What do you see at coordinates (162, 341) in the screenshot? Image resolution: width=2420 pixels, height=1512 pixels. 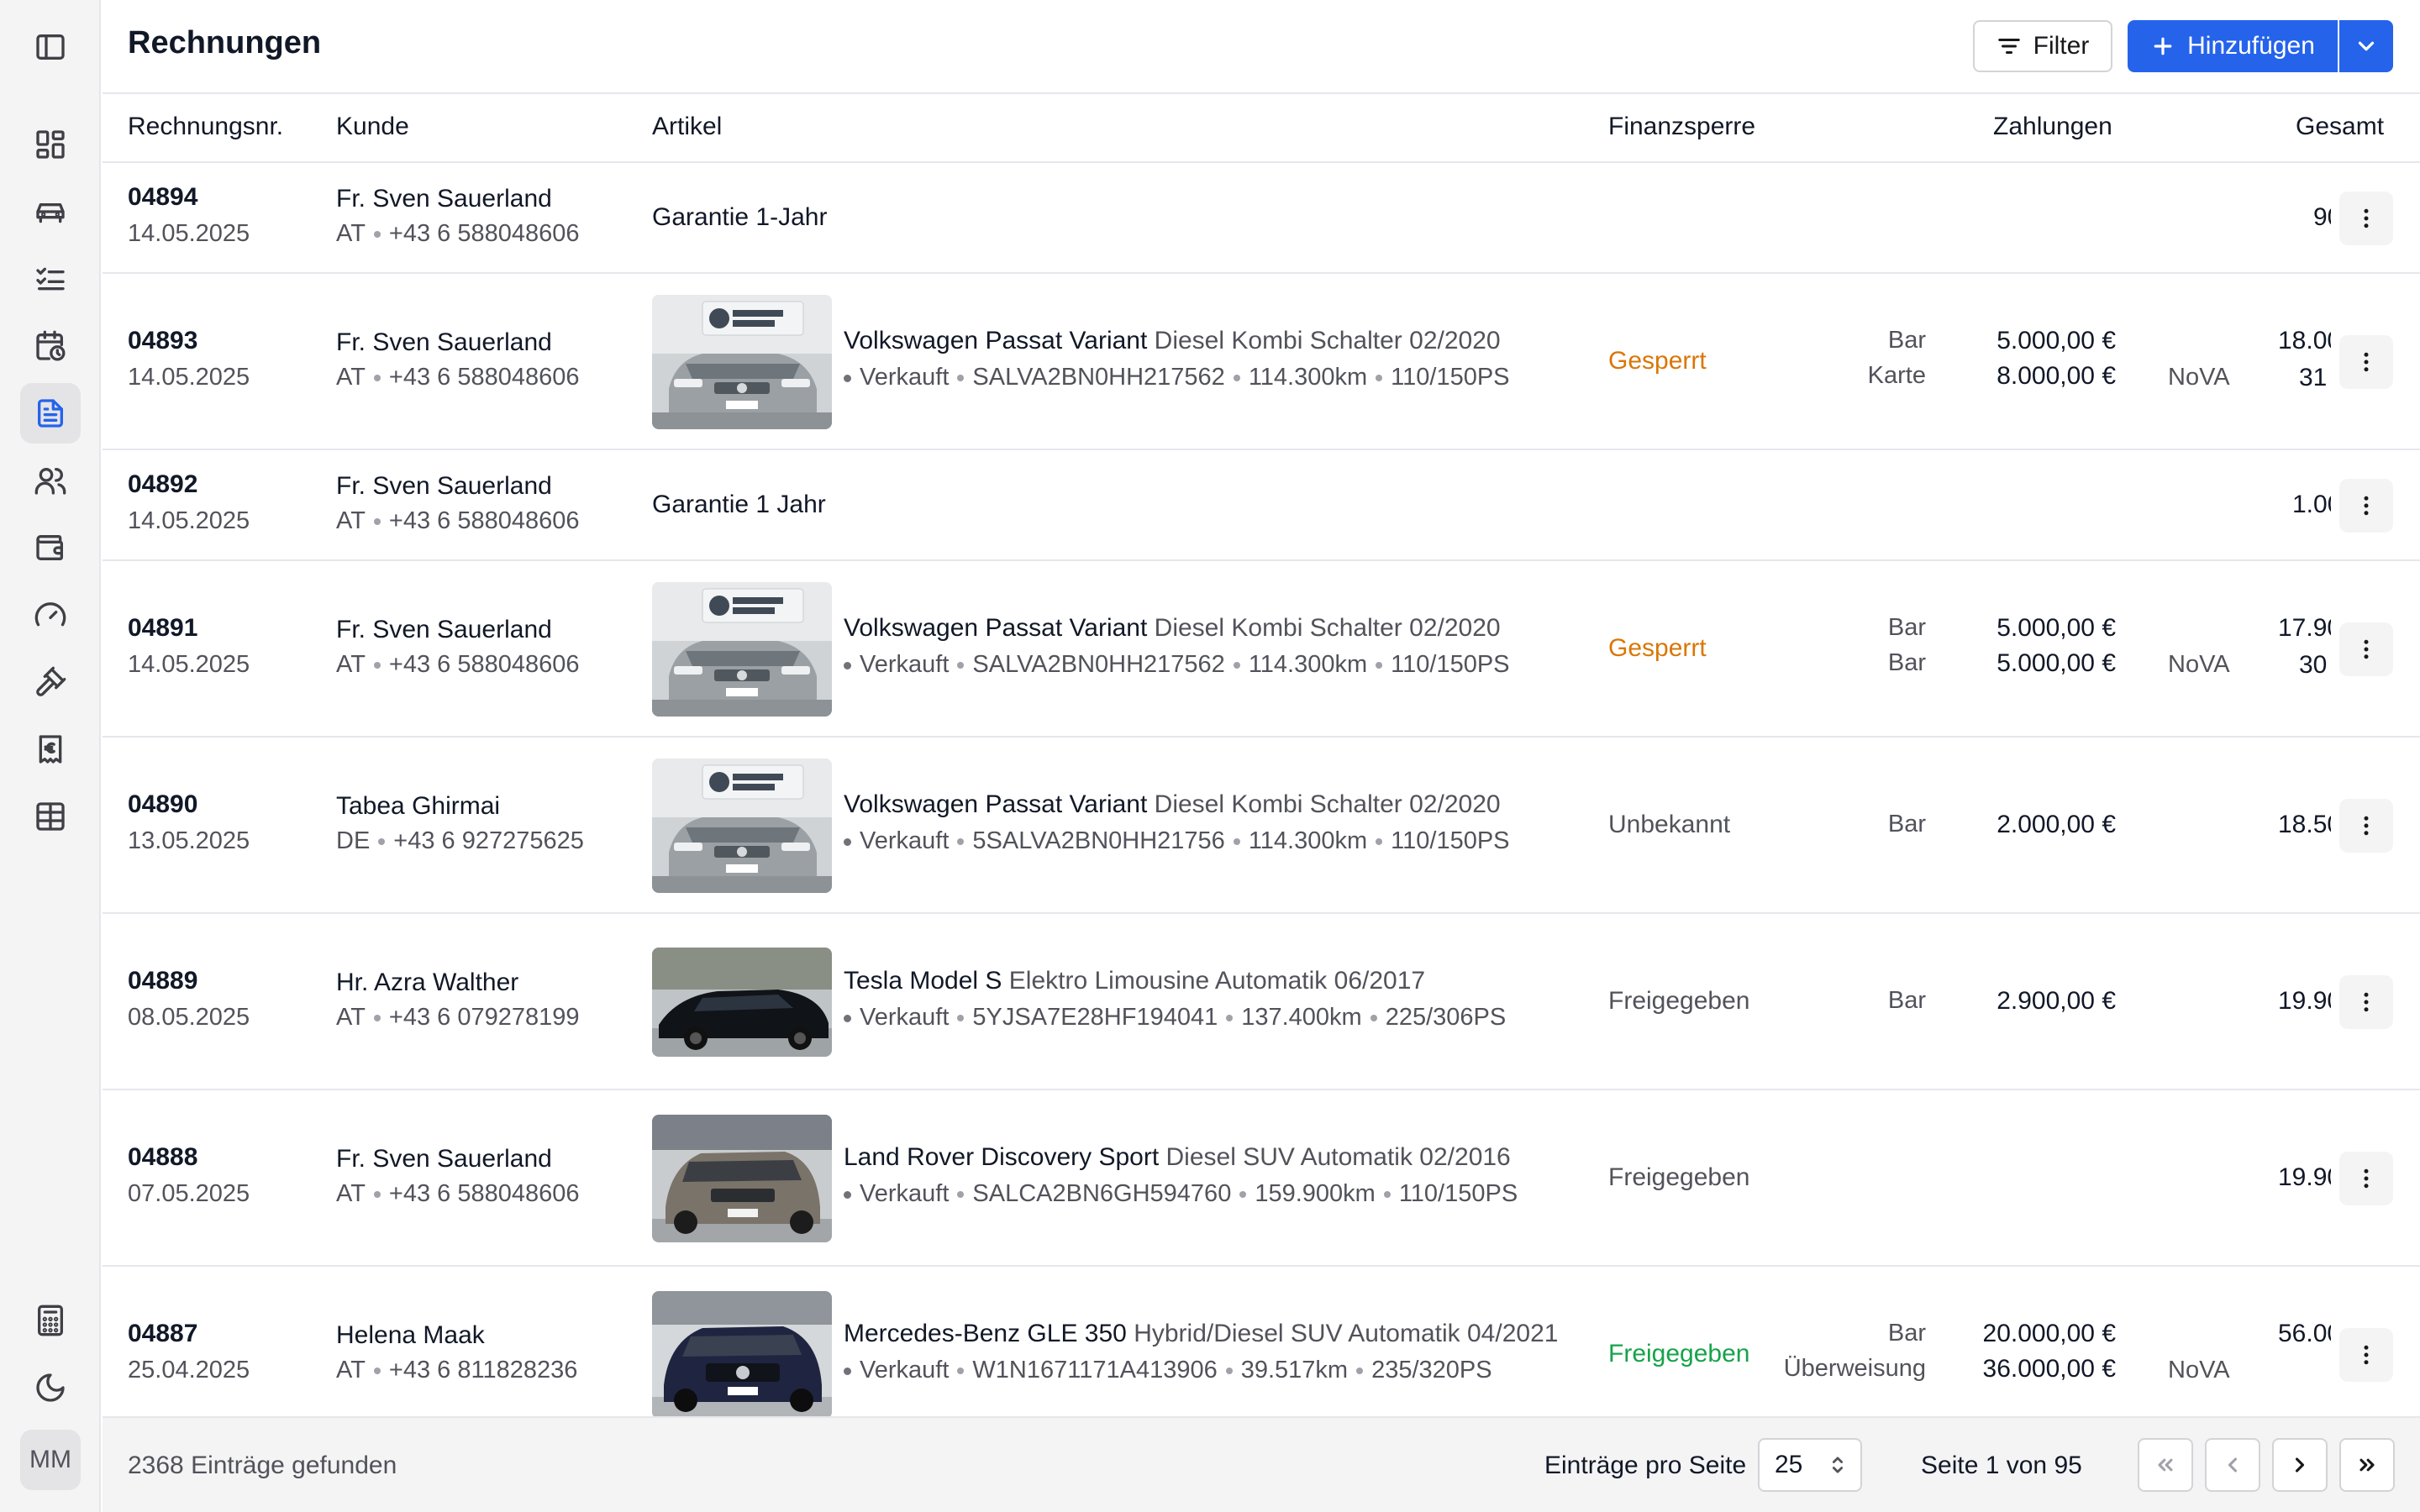 I see `invoice-number: 04893` at bounding box center [162, 341].